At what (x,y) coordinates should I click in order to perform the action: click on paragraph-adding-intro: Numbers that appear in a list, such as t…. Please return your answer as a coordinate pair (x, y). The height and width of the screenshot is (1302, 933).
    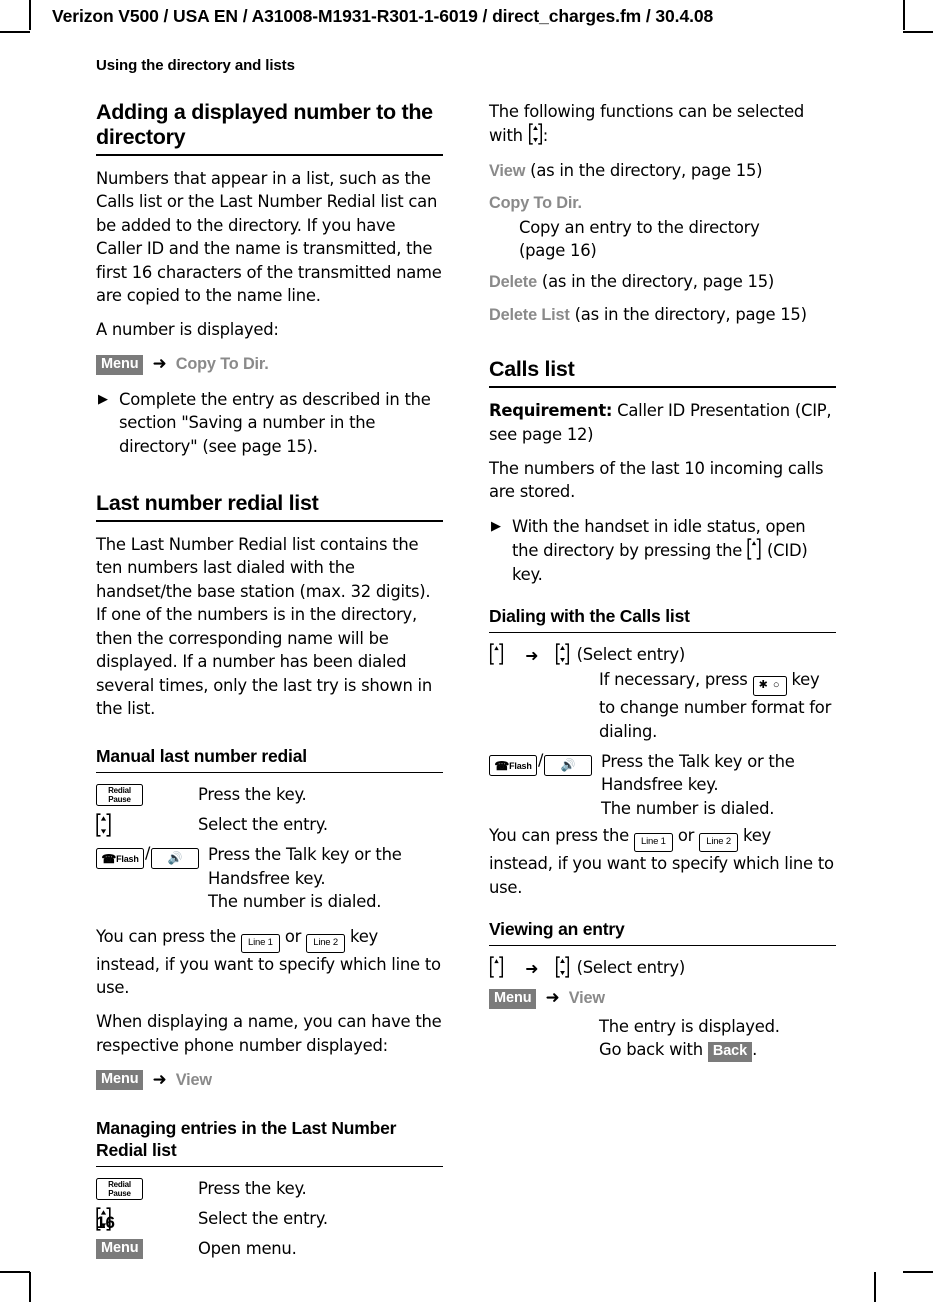
    Looking at the image, I should click on (269, 237).